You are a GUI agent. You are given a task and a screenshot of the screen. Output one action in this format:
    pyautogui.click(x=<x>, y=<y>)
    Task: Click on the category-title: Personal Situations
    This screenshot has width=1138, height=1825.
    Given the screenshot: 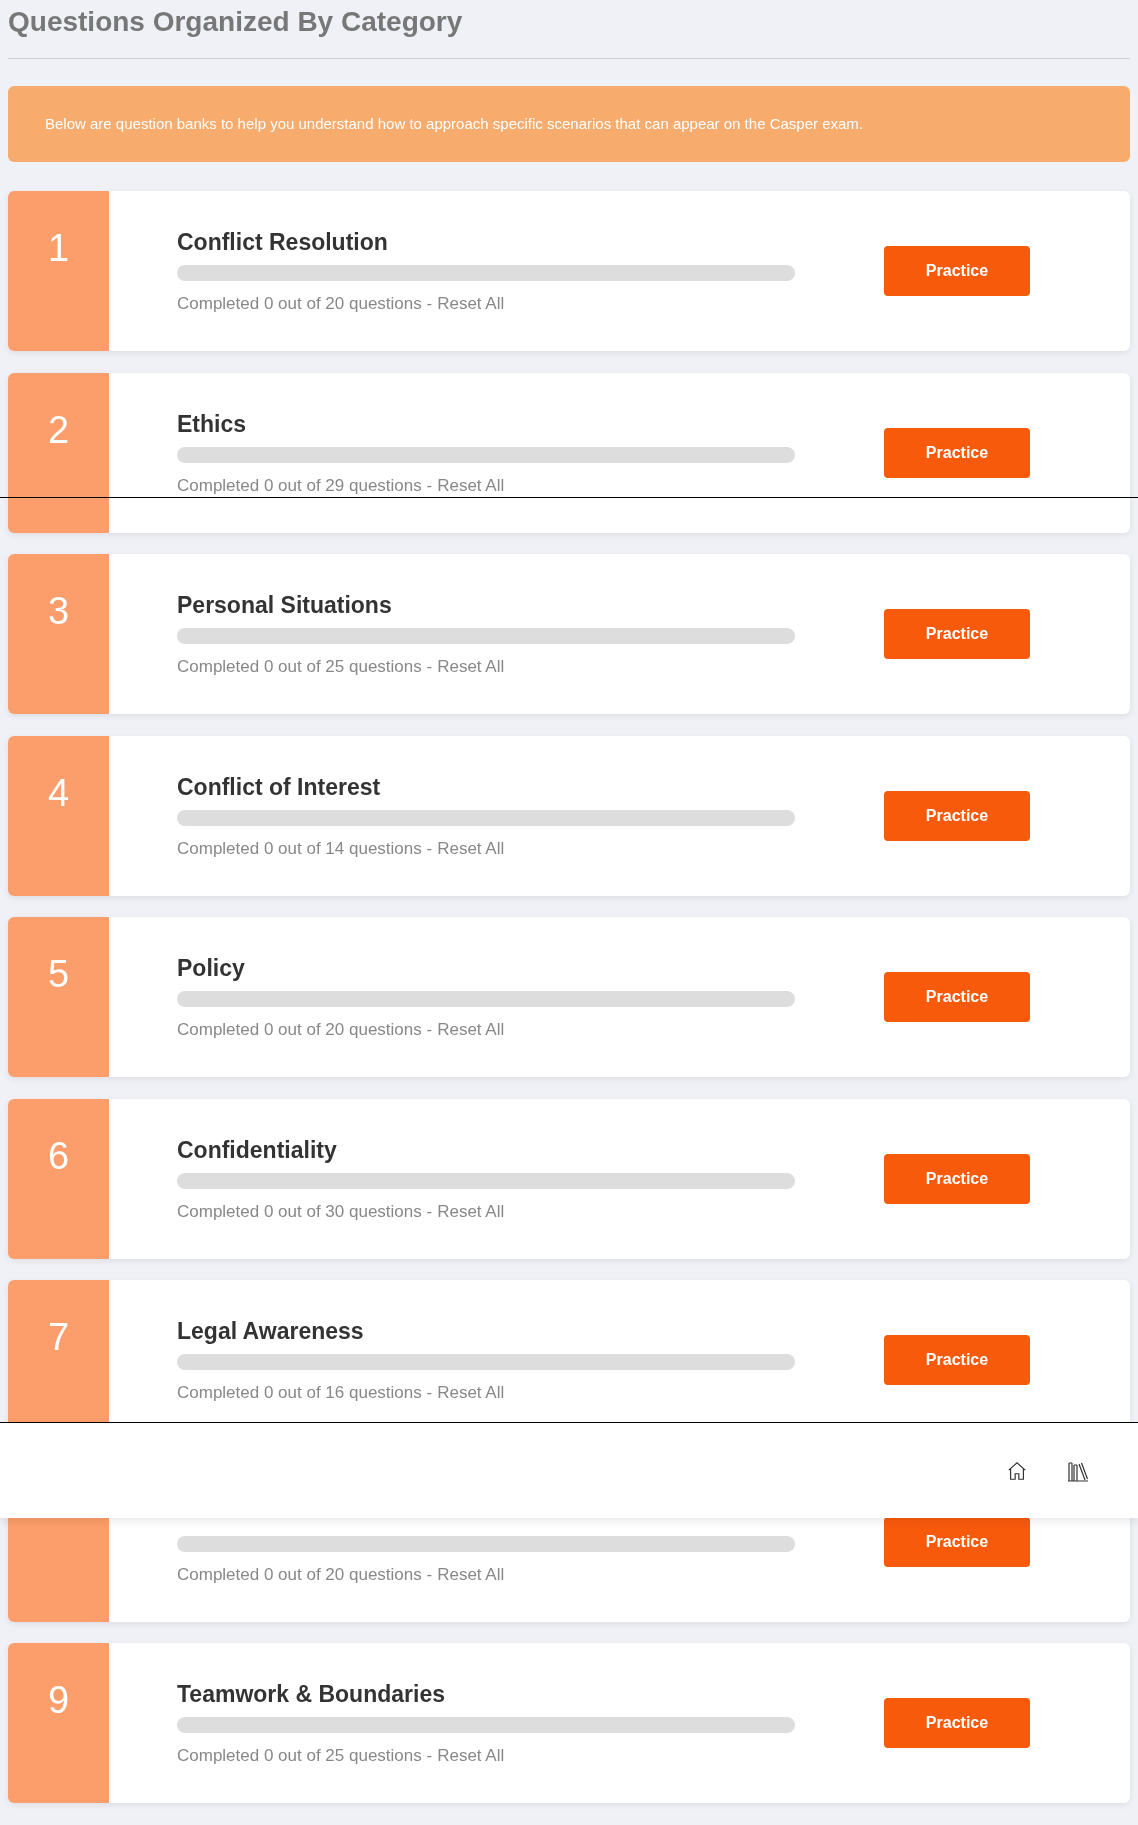 What is the action you would take?
    pyautogui.click(x=285, y=605)
    